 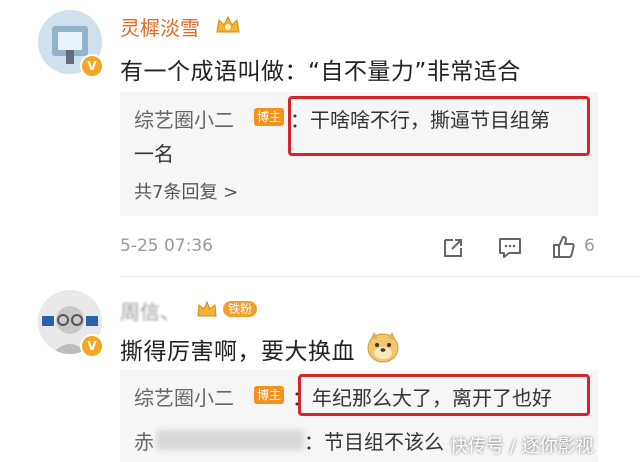 I want to click on more-replies-link: 共7条回复 >, so click(x=186, y=191).